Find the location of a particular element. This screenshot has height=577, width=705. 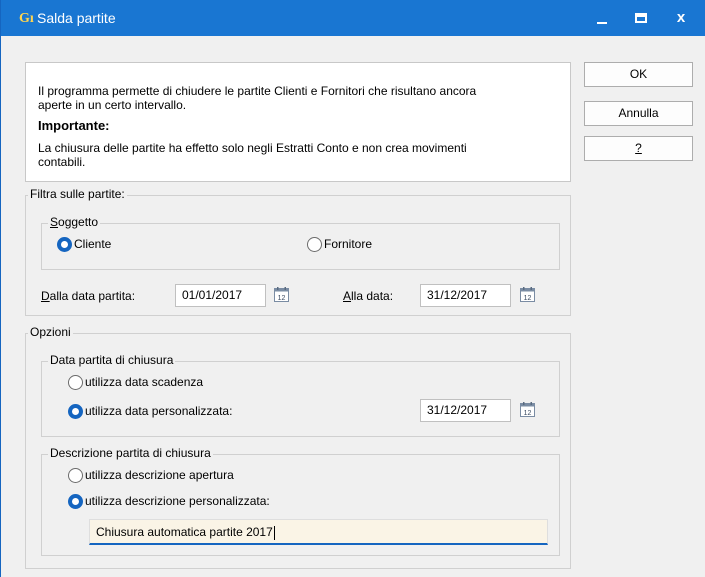

desc-apertura-radio is located at coordinates (75, 475).